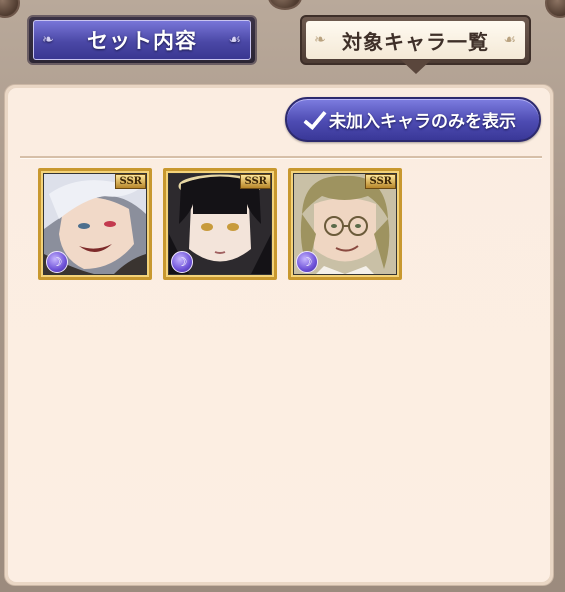 The height and width of the screenshot is (592, 565). I want to click on active-tab-pointer-icon, so click(416, 67).